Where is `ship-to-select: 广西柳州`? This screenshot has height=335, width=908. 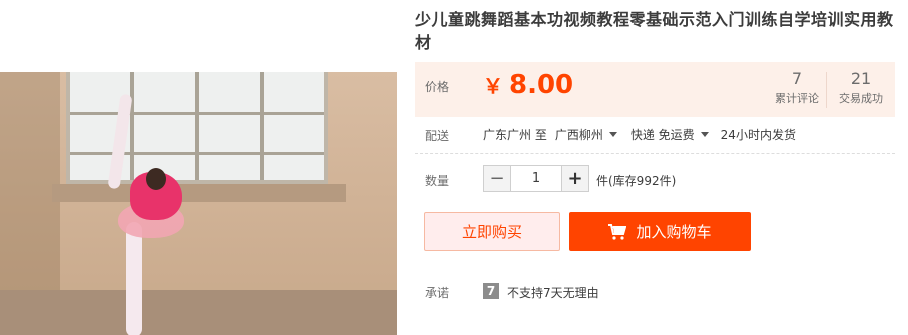 ship-to-select: 广西柳州 is located at coordinates (586, 134).